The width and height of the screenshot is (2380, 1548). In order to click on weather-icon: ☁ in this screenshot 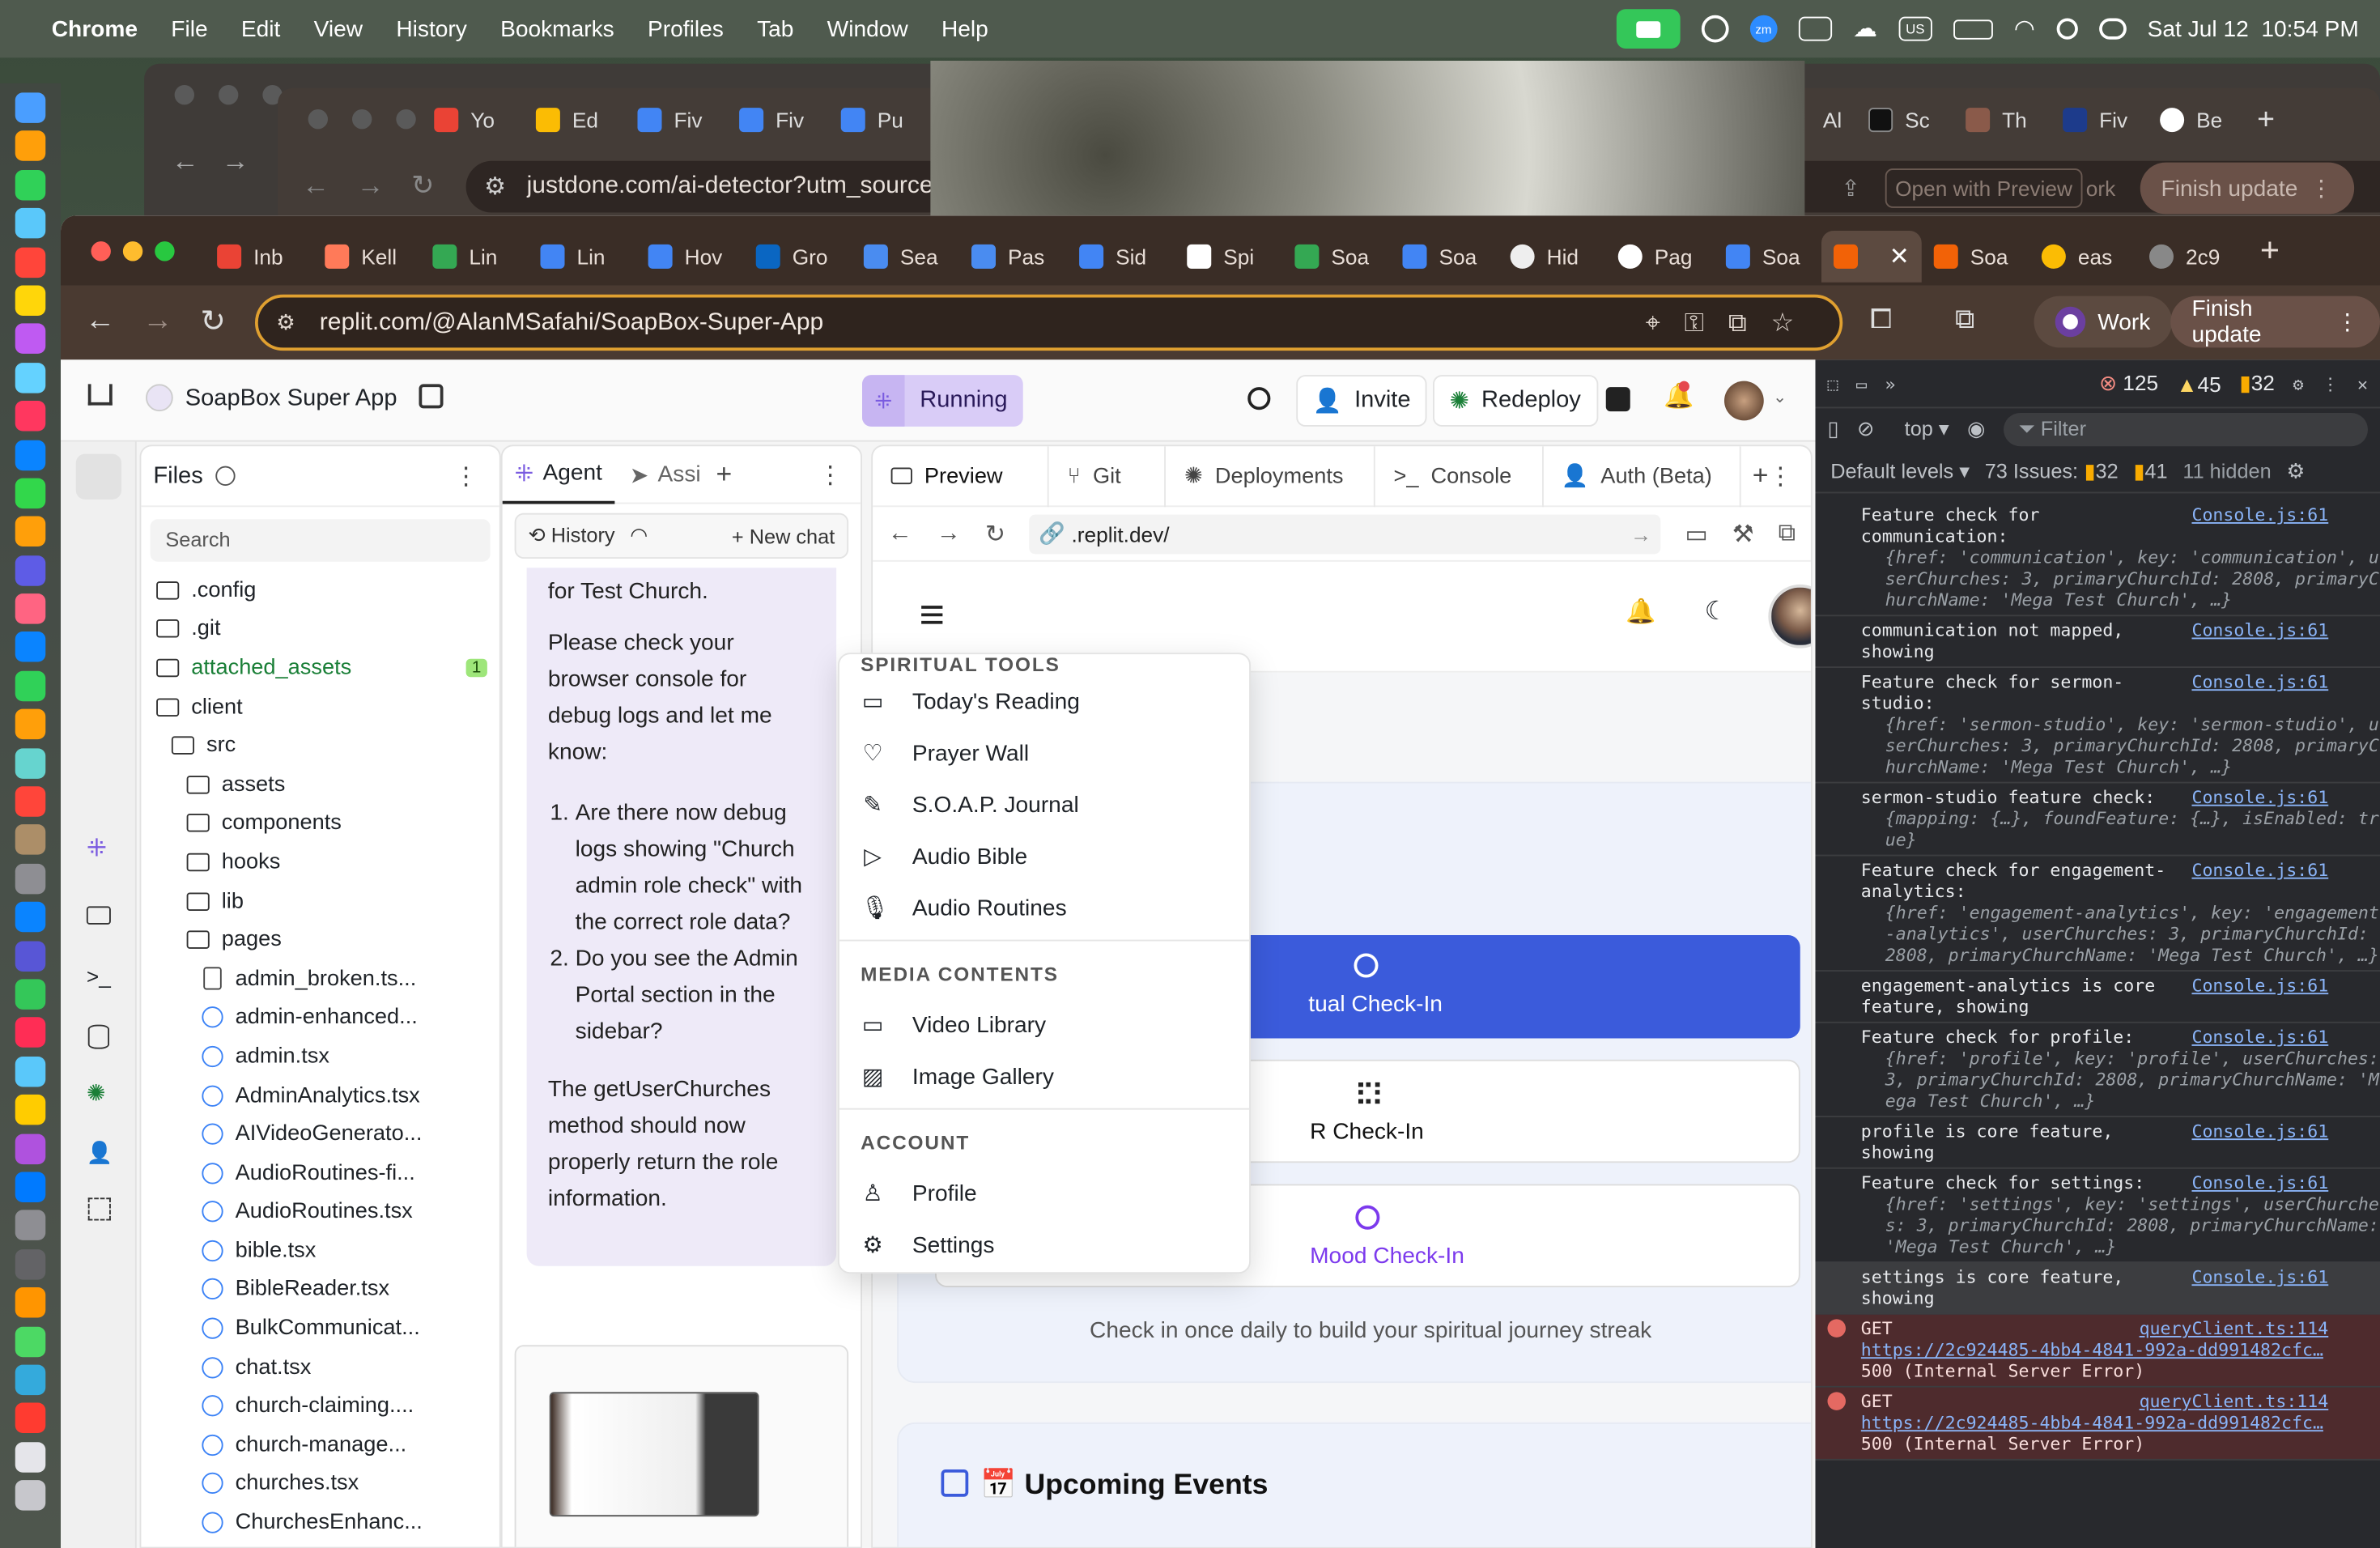, I will do `click(1865, 29)`.